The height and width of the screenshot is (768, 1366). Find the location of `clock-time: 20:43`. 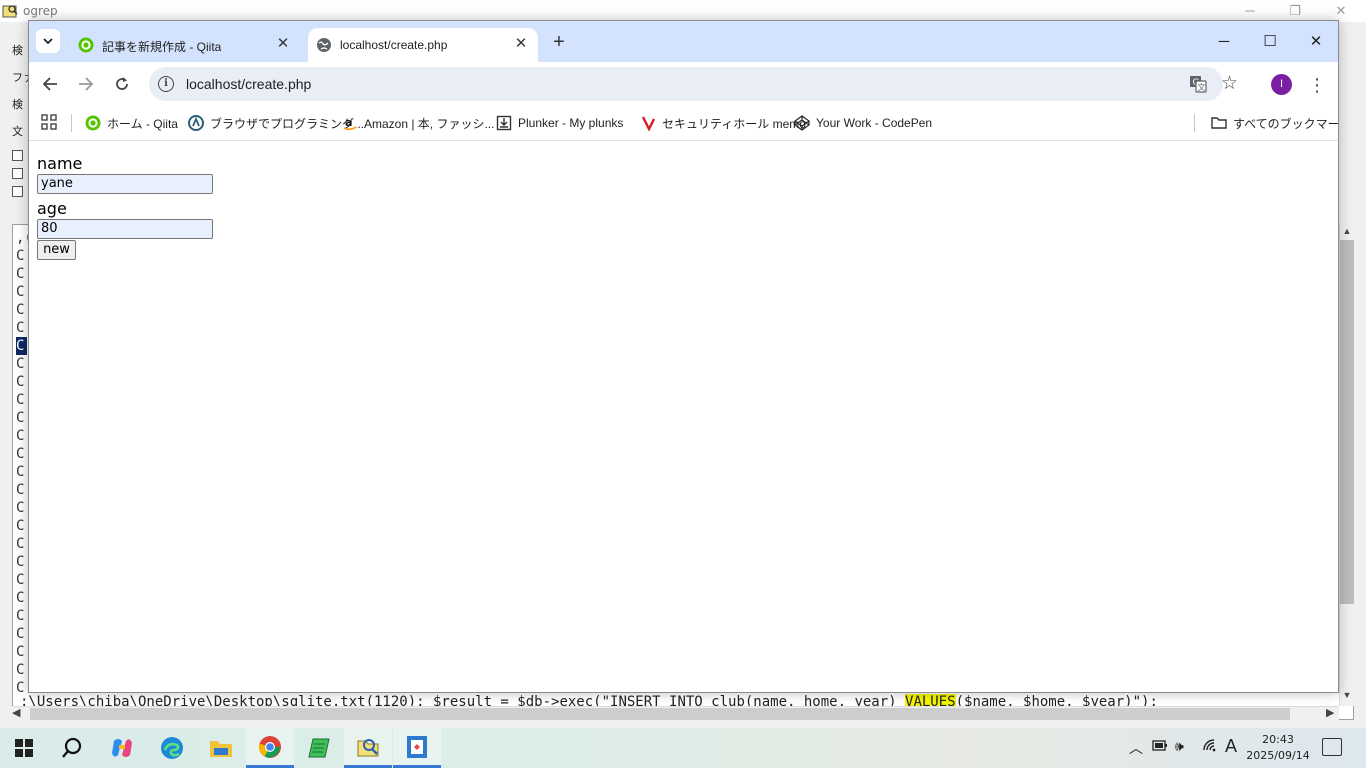

clock-time: 20:43 is located at coordinates (1278, 739).